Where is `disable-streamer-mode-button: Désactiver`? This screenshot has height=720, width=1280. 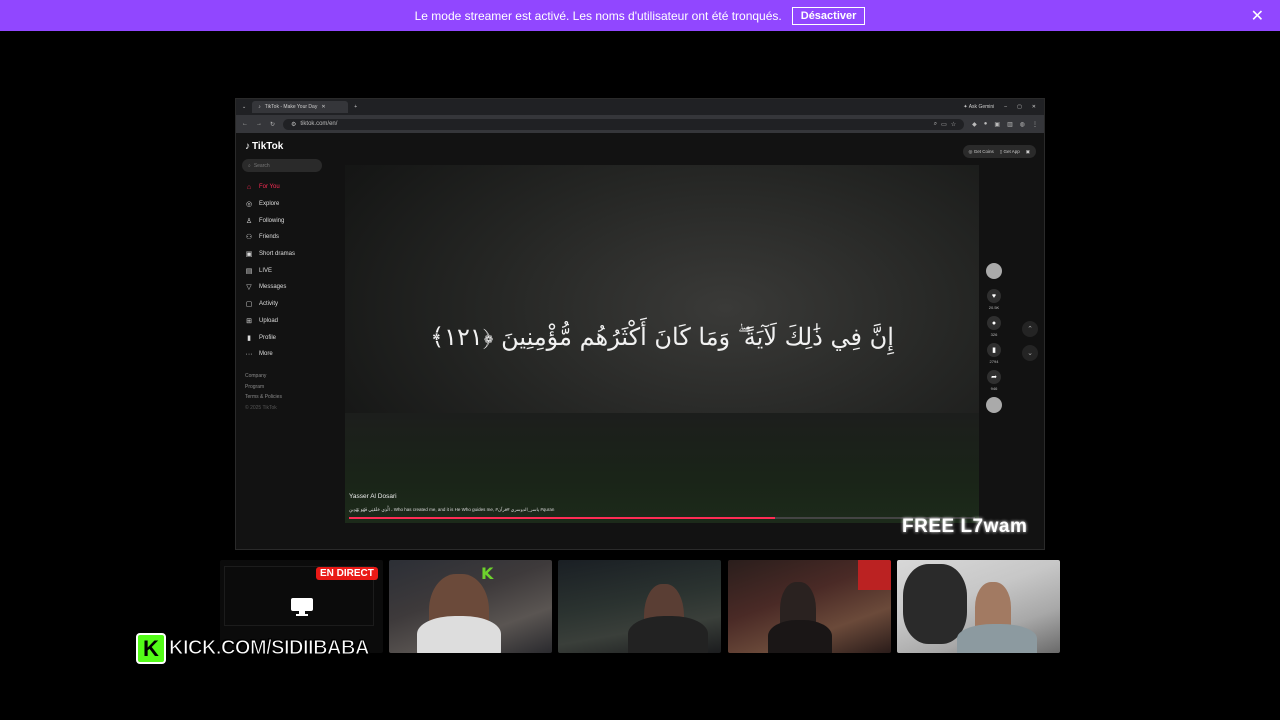
disable-streamer-mode-button: Désactiver is located at coordinates (828, 15).